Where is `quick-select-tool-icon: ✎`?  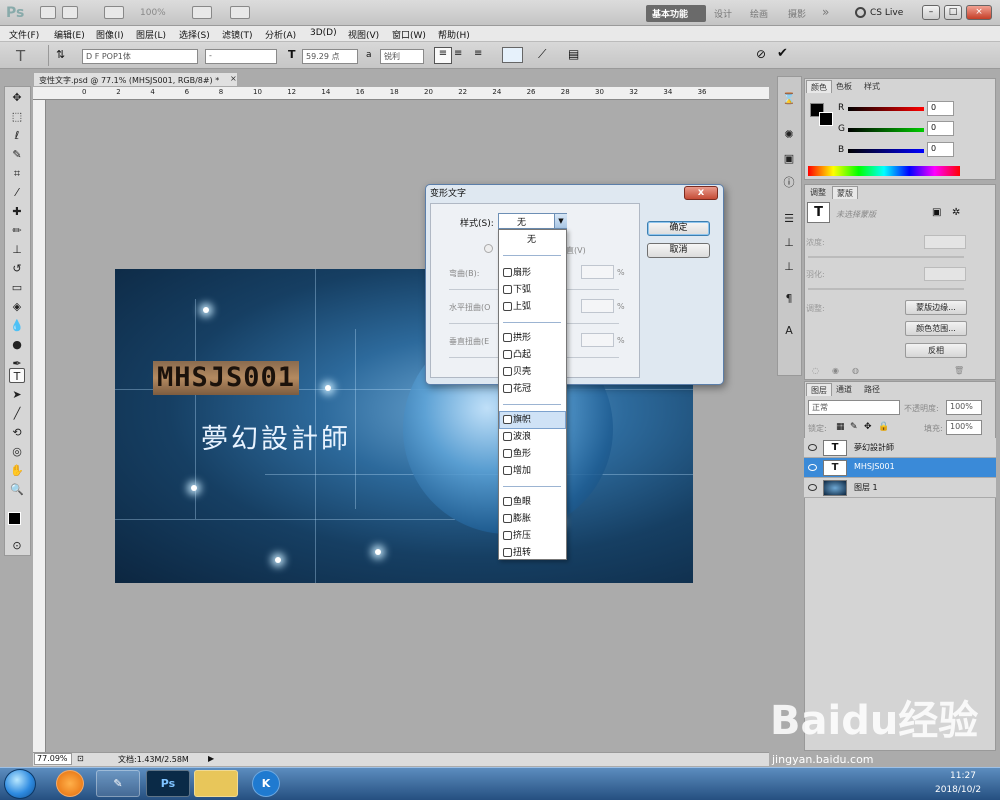 quick-select-tool-icon: ✎ is located at coordinates (17, 154).